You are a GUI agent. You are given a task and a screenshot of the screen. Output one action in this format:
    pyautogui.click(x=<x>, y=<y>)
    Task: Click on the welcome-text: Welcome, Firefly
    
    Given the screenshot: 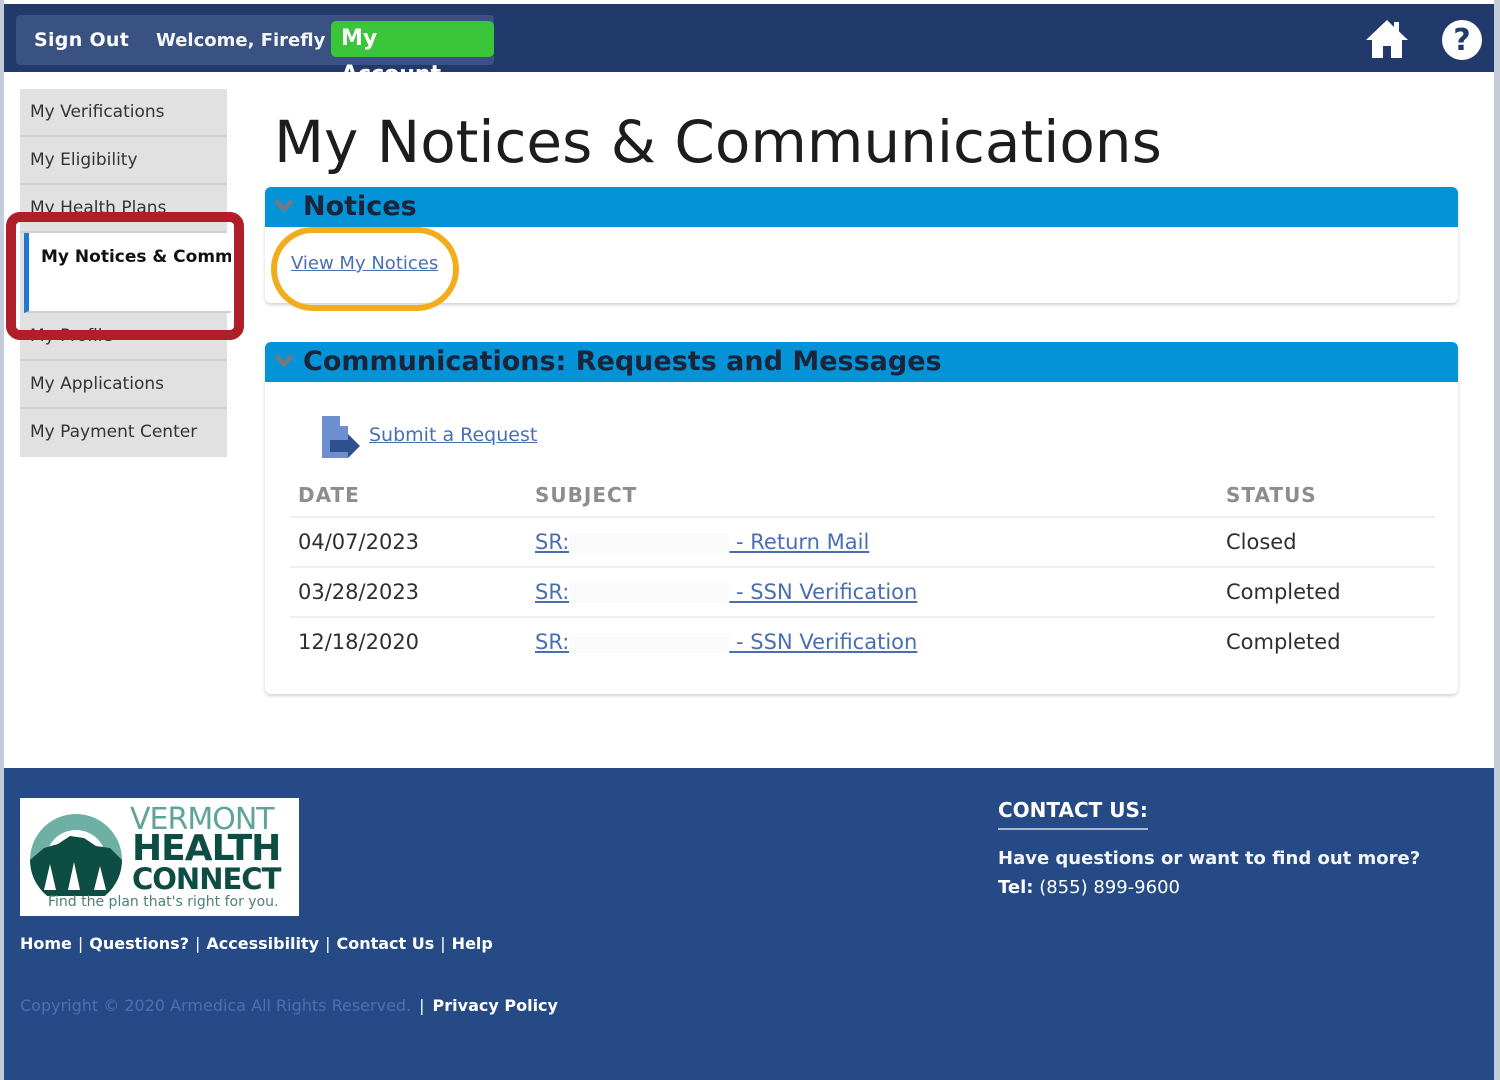 What is the action you would take?
    pyautogui.click(x=241, y=40)
    